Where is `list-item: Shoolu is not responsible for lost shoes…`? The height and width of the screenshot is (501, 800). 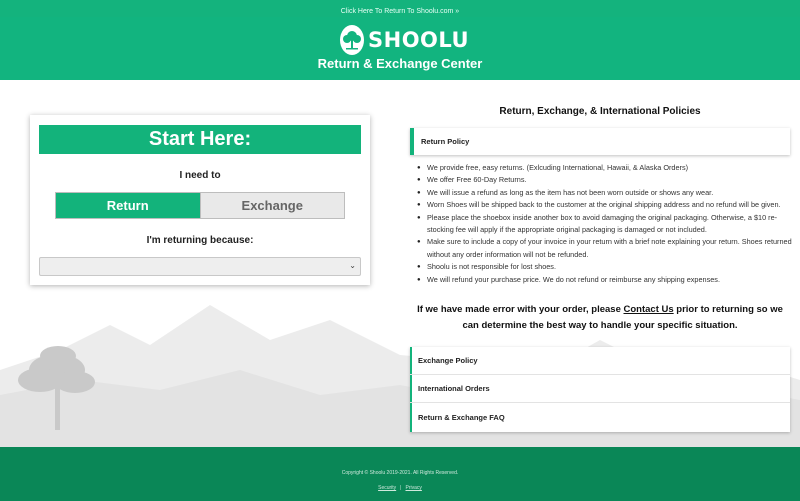
list-item: Shoolu is not responsible for lost shoes… is located at coordinates (604, 267).